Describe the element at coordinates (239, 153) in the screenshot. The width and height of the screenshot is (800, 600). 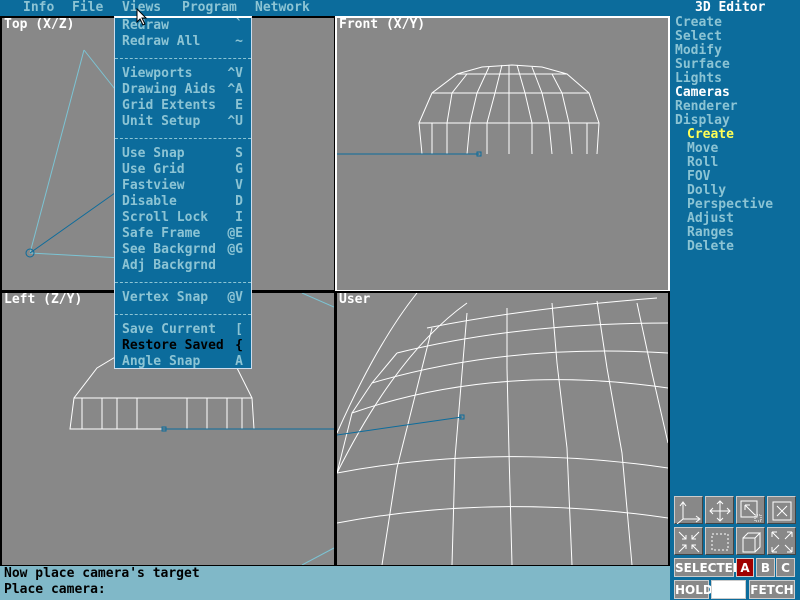
I see `menu-item-shortcut: S` at that location.